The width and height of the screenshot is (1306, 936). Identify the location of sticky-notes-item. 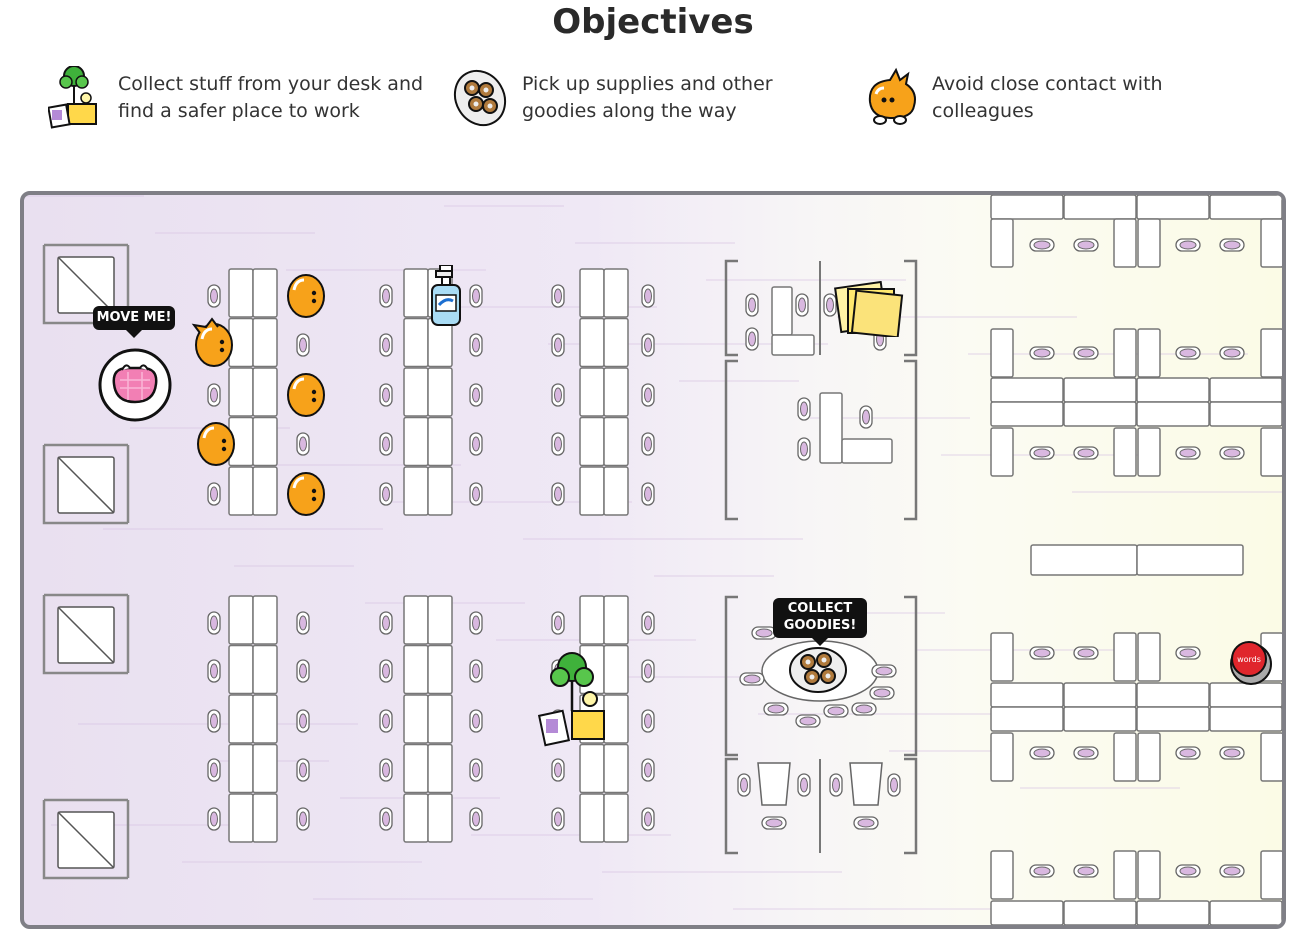
(869, 309).